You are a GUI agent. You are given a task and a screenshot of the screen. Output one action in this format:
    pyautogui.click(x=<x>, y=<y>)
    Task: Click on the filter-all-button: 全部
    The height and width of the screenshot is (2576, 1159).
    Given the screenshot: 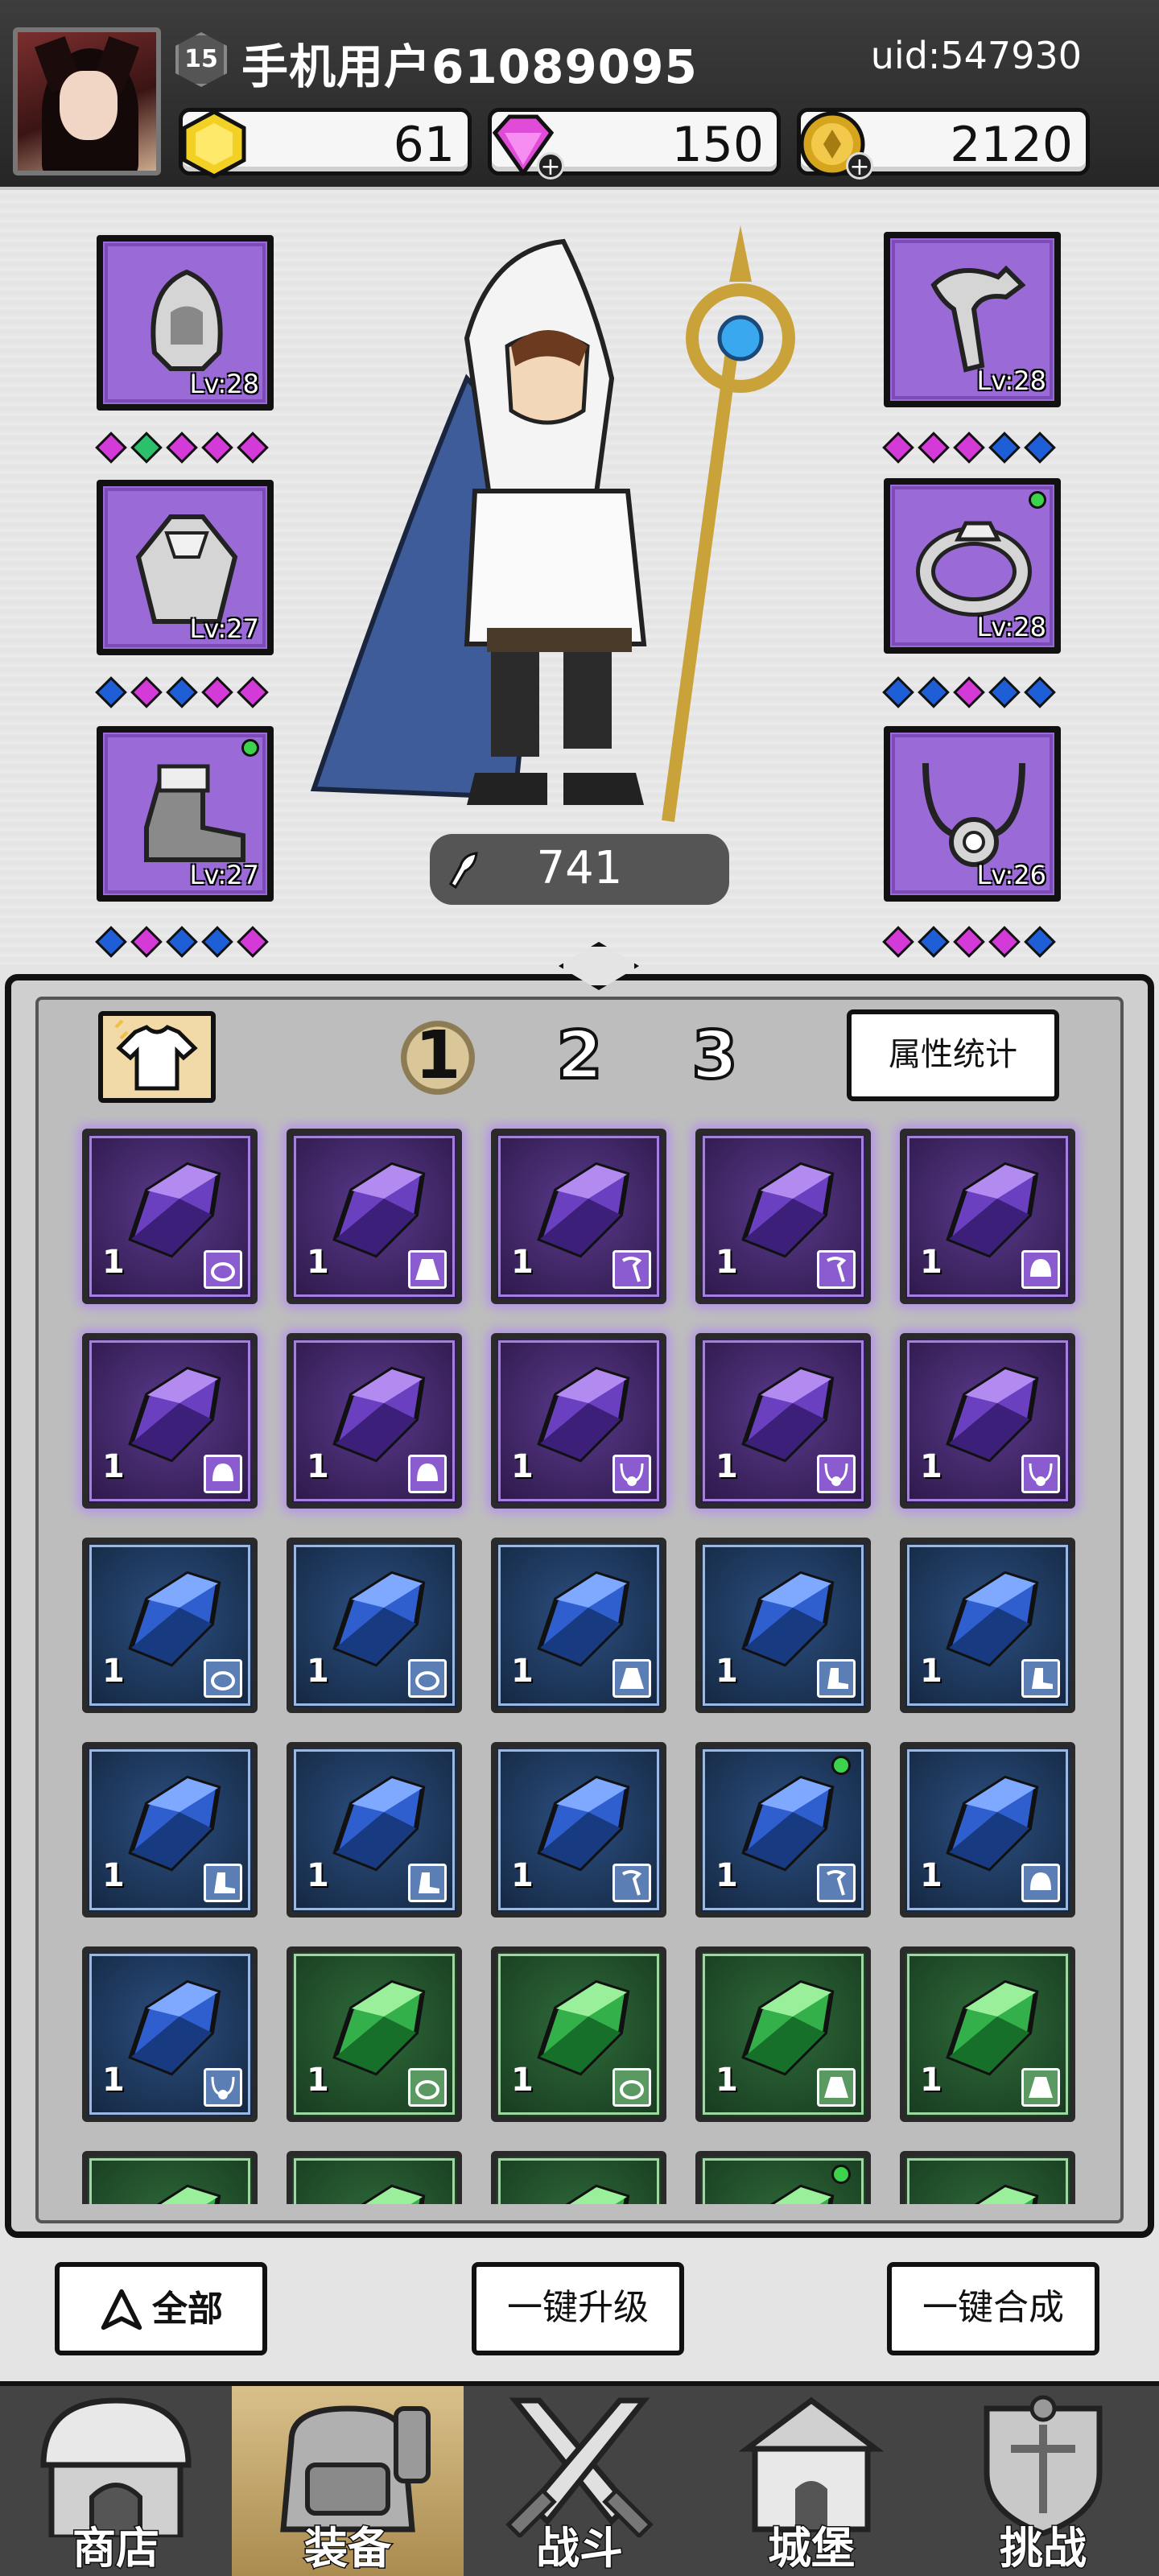 What is the action you would take?
    pyautogui.click(x=161, y=2308)
    